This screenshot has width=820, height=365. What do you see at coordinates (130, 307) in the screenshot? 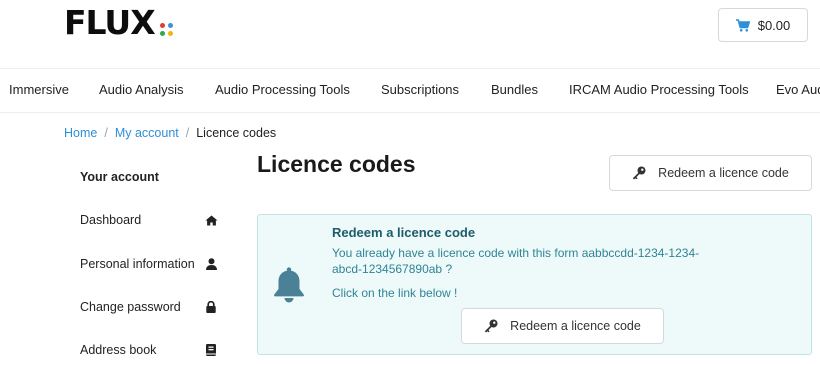
I see `sidebar-item-label: Change password` at bounding box center [130, 307].